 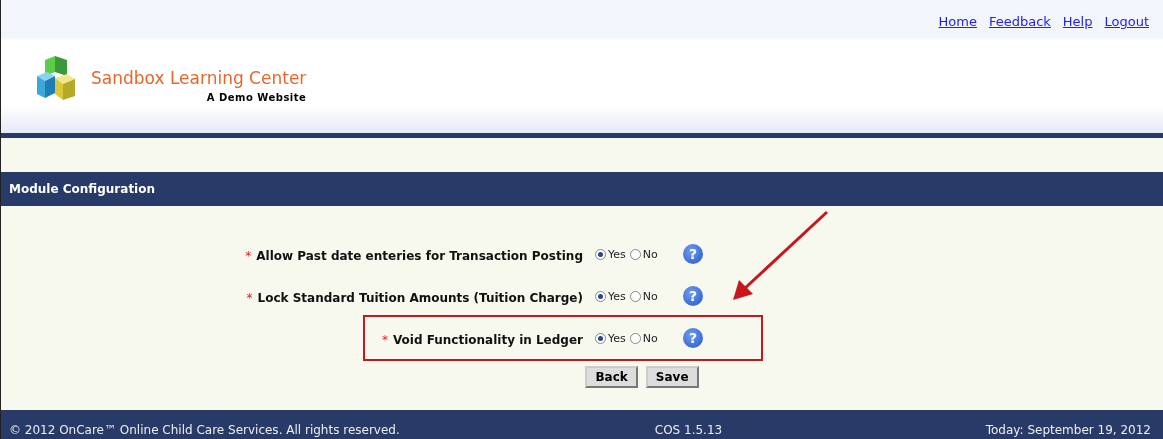 What do you see at coordinates (1068, 430) in the screenshot?
I see `date-text: Today: September 19, 2012` at bounding box center [1068, 430].